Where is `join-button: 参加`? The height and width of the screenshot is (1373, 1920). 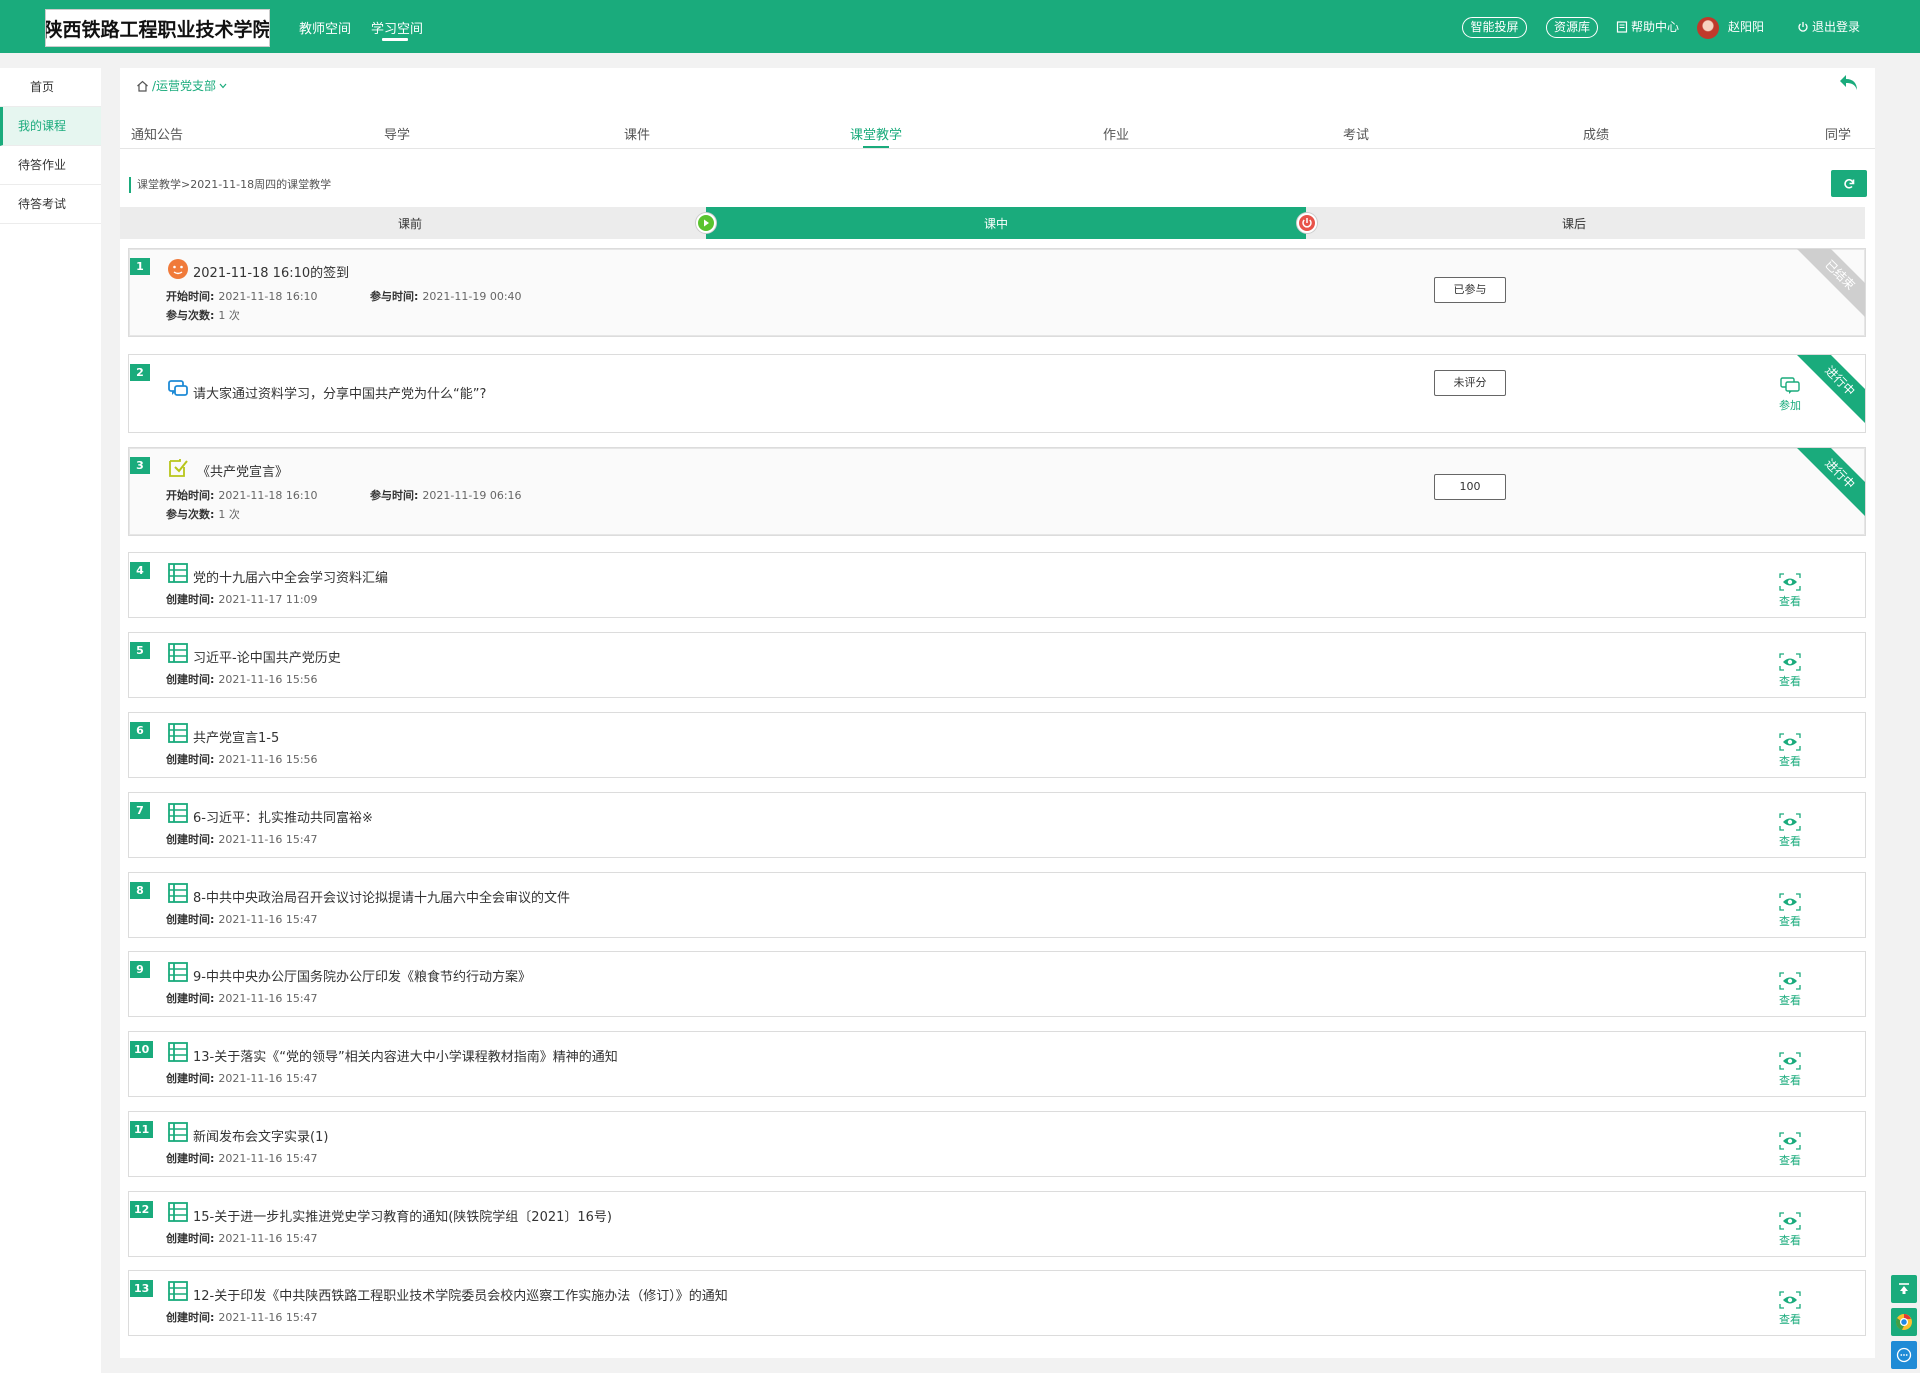
join-button: 参加 is located at coordinates (1790, 395).